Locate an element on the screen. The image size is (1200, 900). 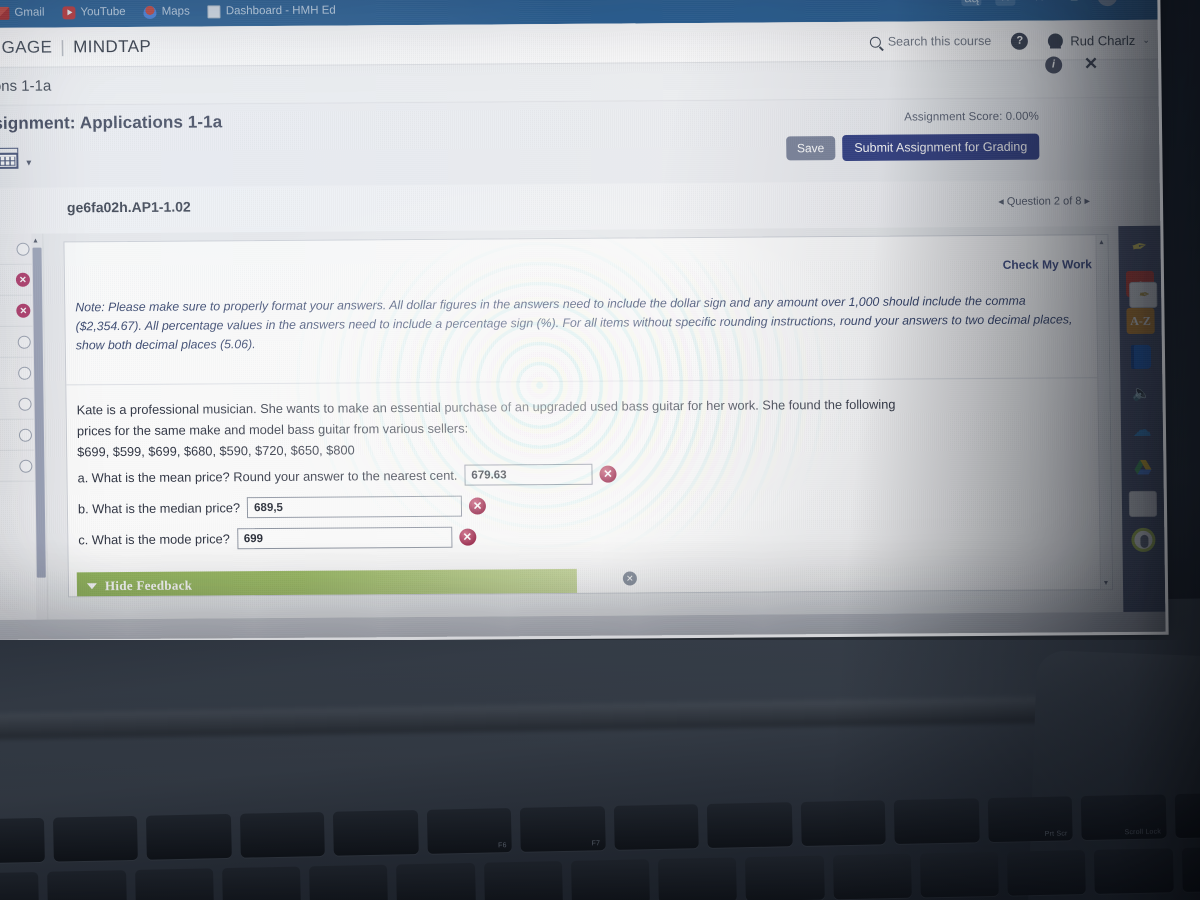
question-list-sidebar: 12✕3✕45678▴ is located at coordinates (24, 426).